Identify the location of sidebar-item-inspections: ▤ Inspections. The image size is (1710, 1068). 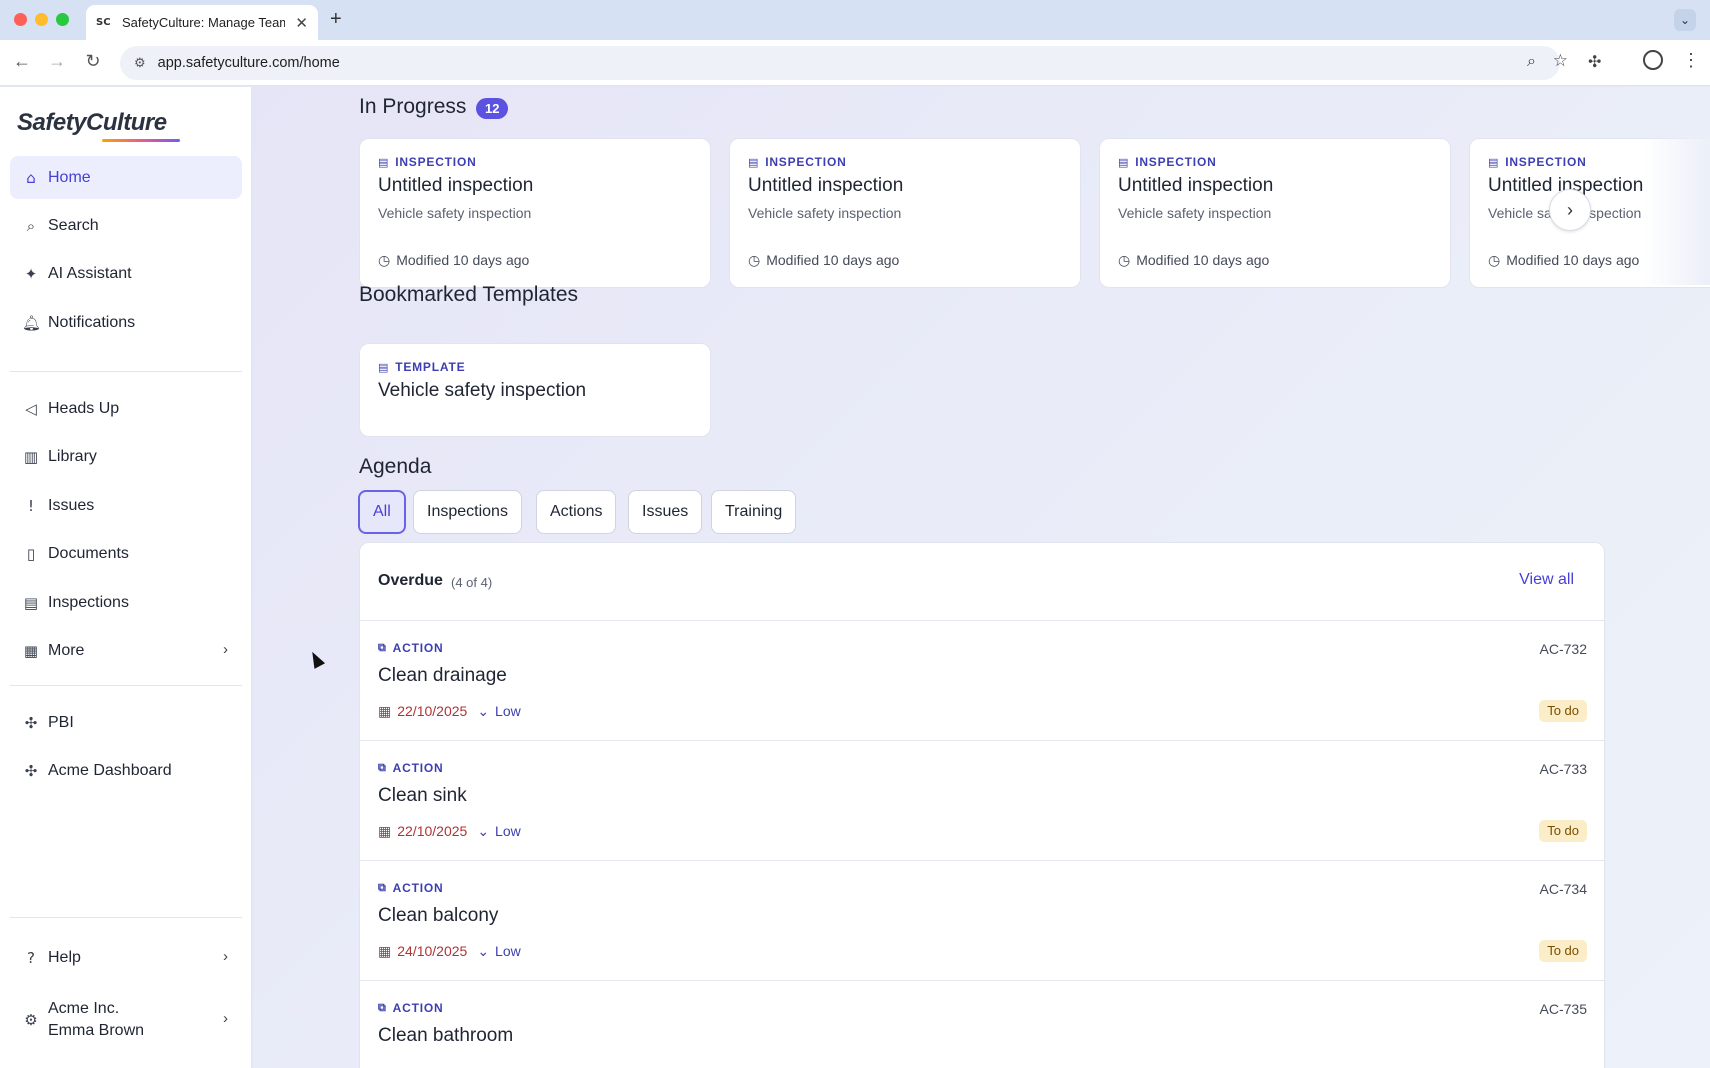
(126, 602).